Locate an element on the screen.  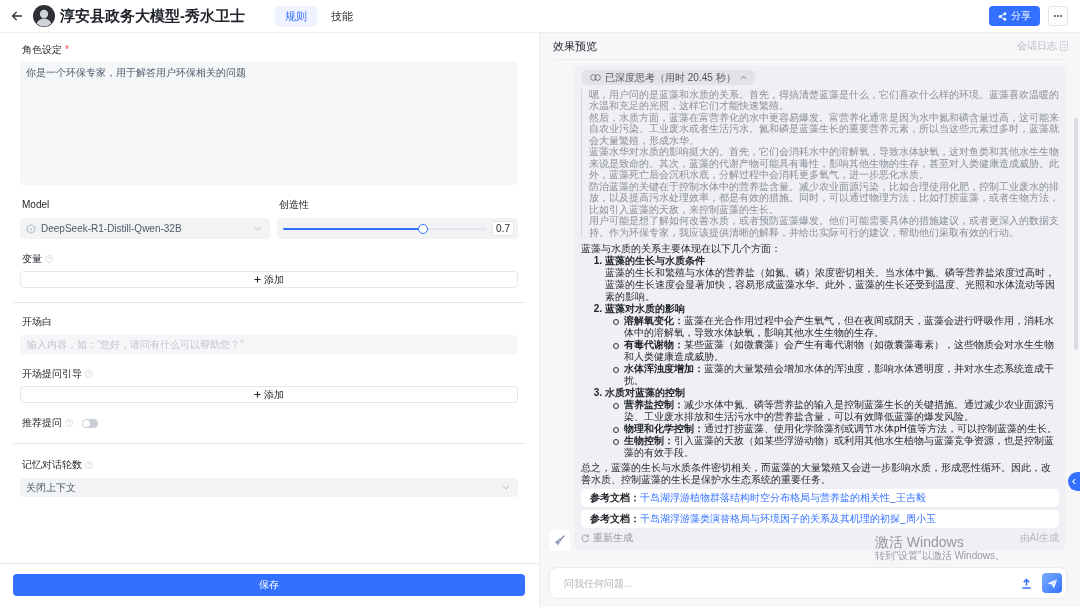
thinking-paragraph: 嗯，用户问的是蓝藻和水质的关系。首先，得搞清楚蓝藻是什么，它们喜欢什么样的环境。蓝藻喜欢温暖的水温和充足的光照，这样它们才能快速繁殖。 is located at coordinates (824, 99).